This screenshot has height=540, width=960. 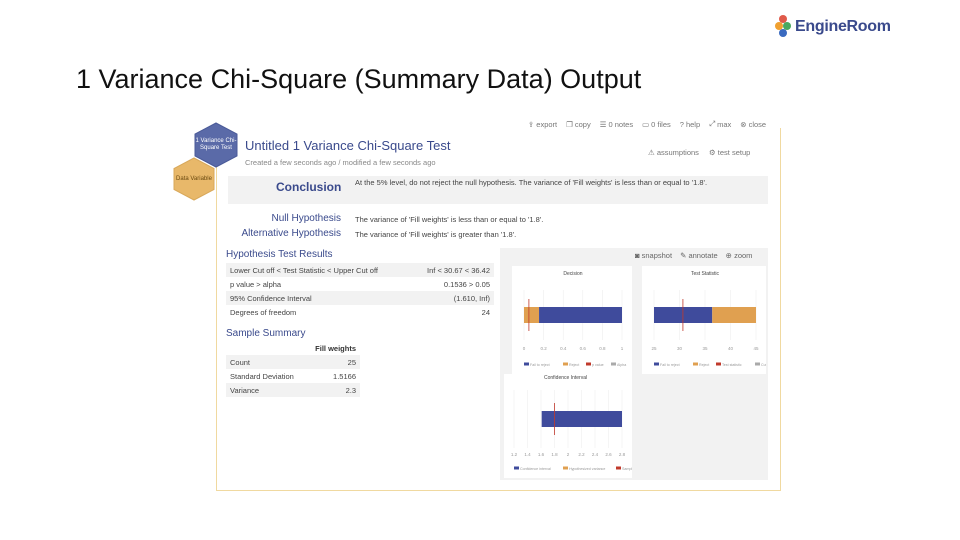 What do you see at coordinates (595, 454) in the screenshot?
I see `x-tick-label: 2.4` at bounding box center [595, 454].